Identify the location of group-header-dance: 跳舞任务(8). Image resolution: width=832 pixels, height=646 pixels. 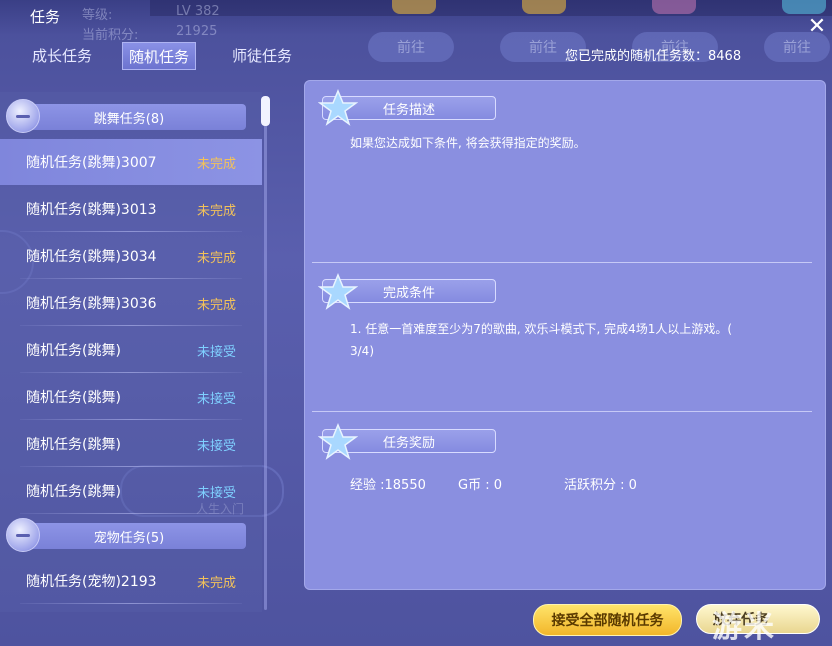
(129, 117).